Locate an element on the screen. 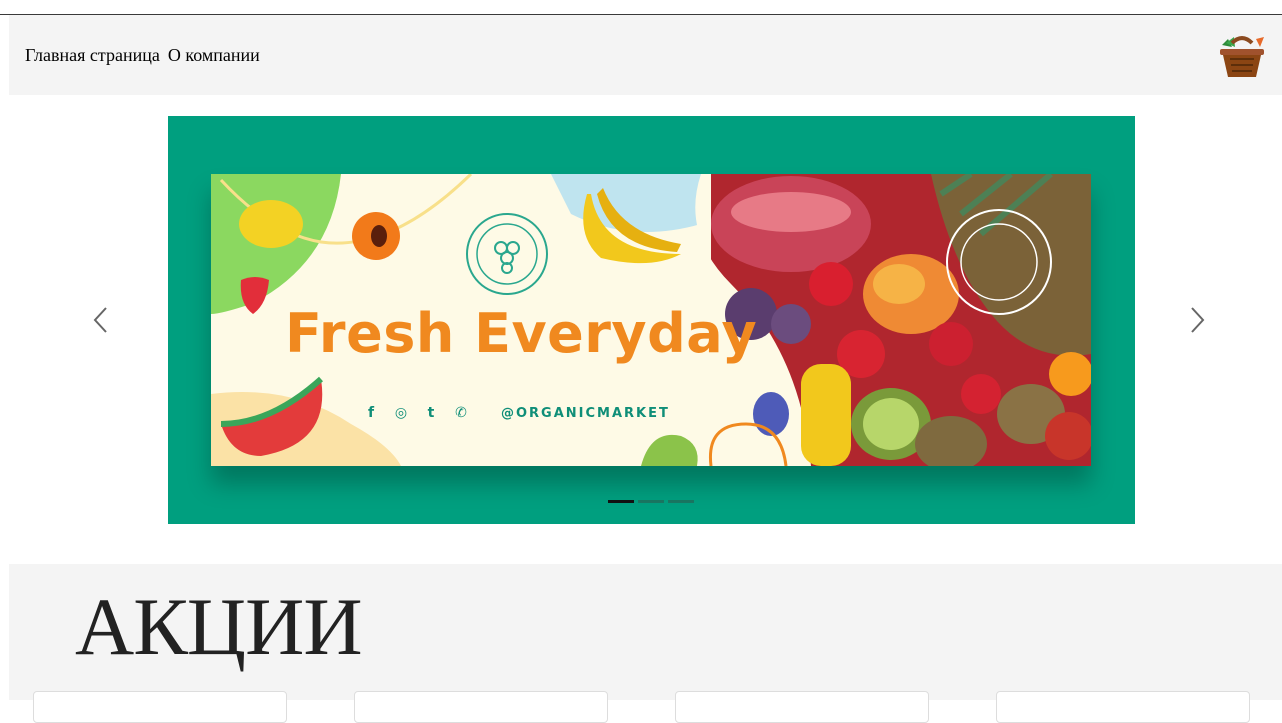  promotions-title: АКЦИИ is located at coordinates (219, 626).